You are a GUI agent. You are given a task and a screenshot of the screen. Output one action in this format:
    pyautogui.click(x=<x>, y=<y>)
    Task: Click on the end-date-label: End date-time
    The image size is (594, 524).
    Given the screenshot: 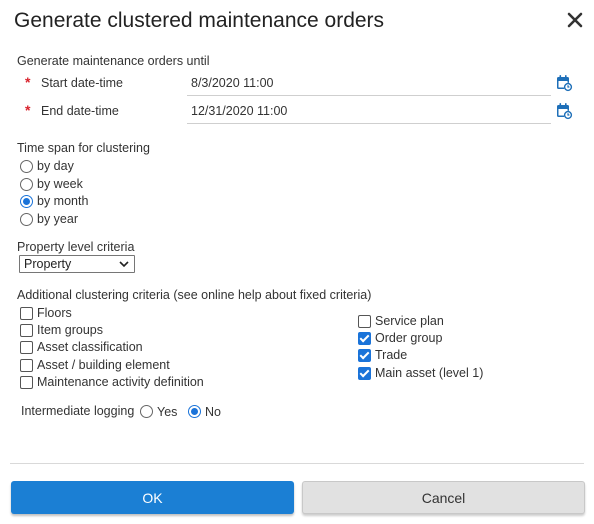 What is the action you would take?
    pyautogui.click(x=80, y=111)
    